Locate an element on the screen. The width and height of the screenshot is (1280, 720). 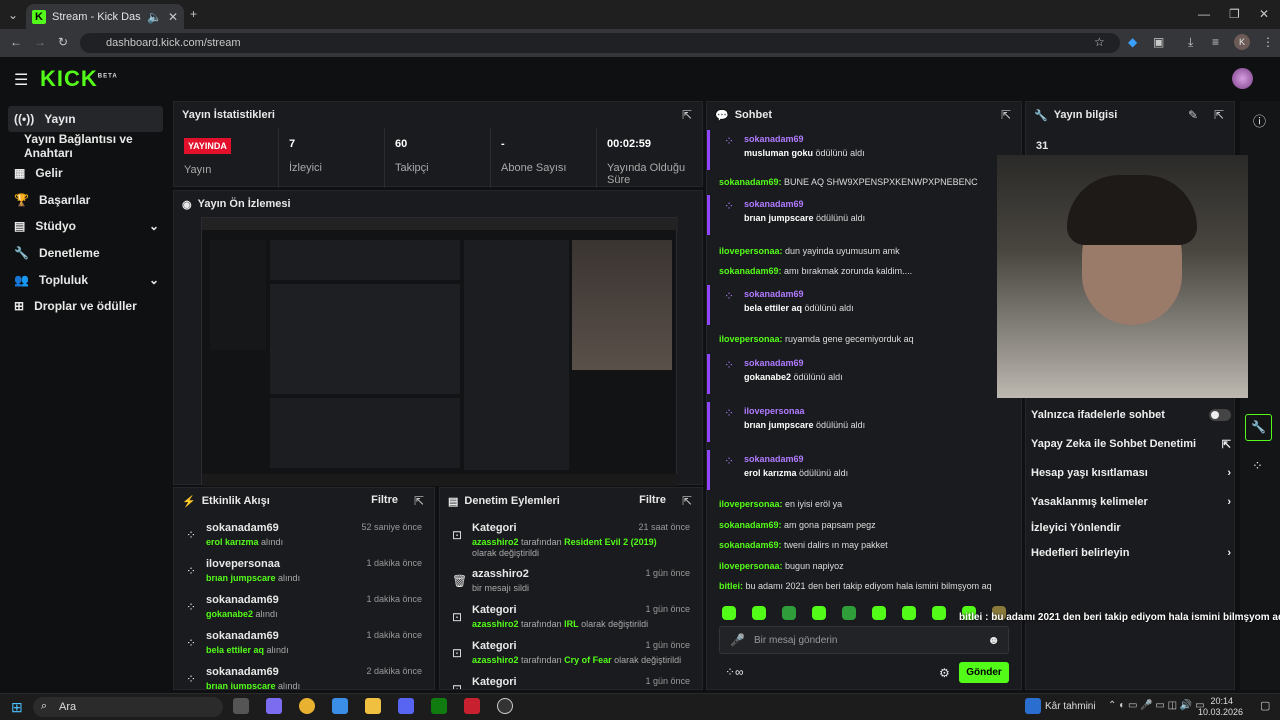
send-button: Gönder is located at coordinates (984, 672).